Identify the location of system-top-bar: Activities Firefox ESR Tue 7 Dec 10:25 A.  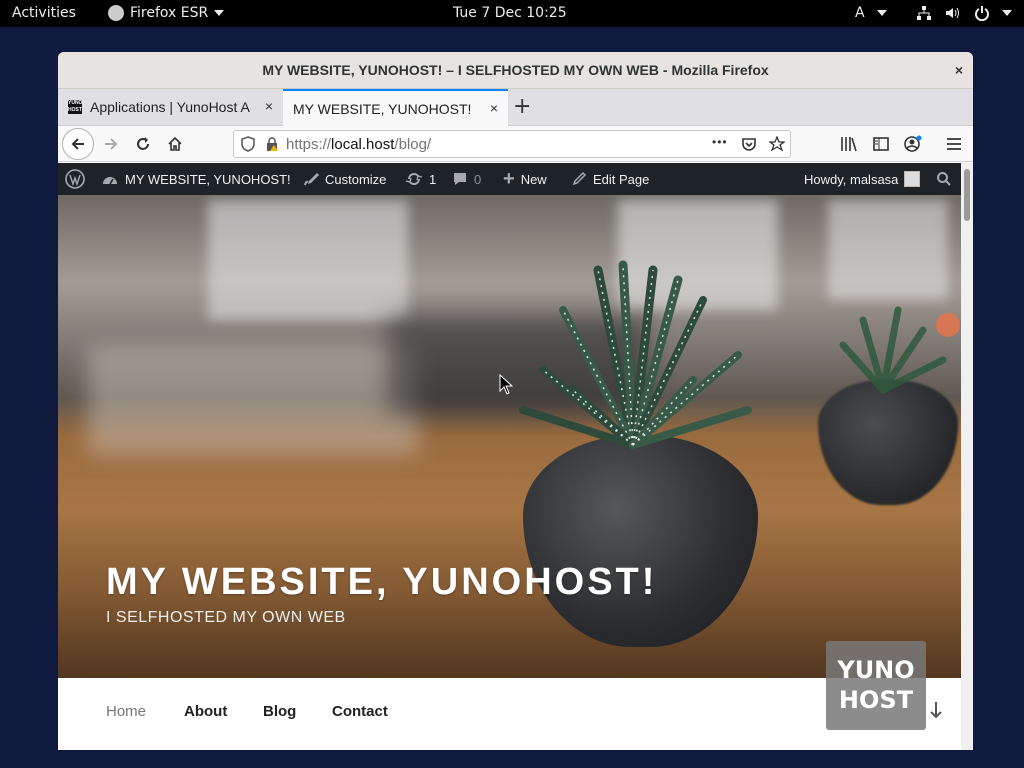
(512, 13).